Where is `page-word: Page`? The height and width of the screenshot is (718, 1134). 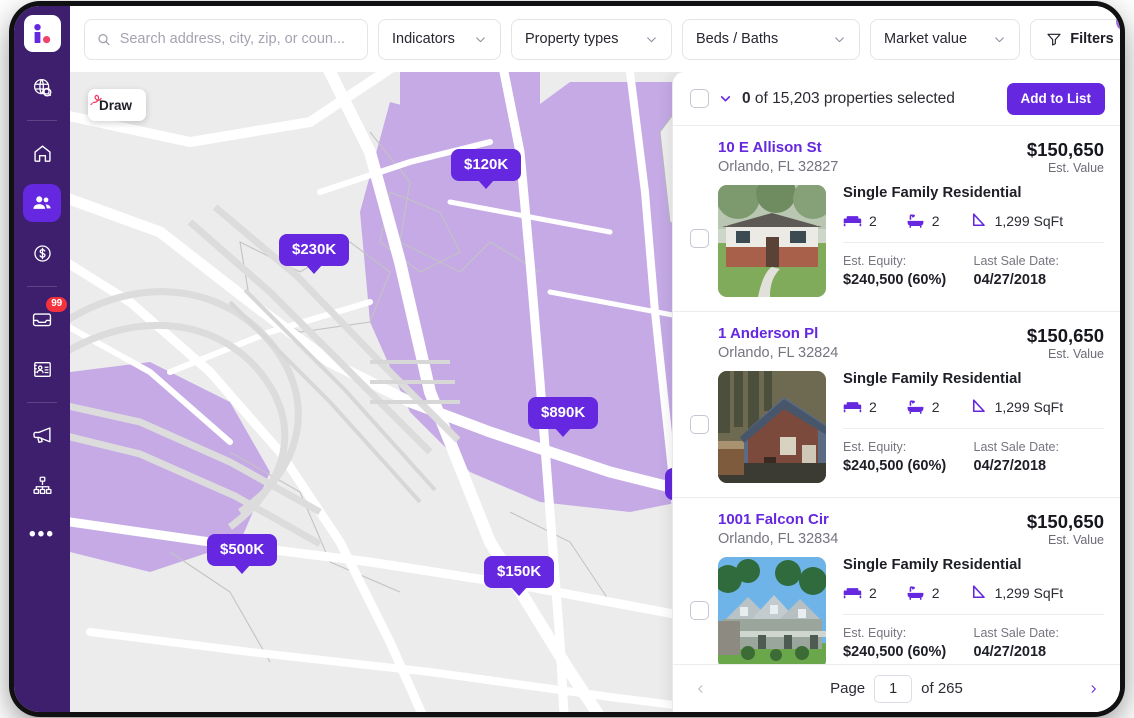
page-word: Page is located at coordinates (848, 688).